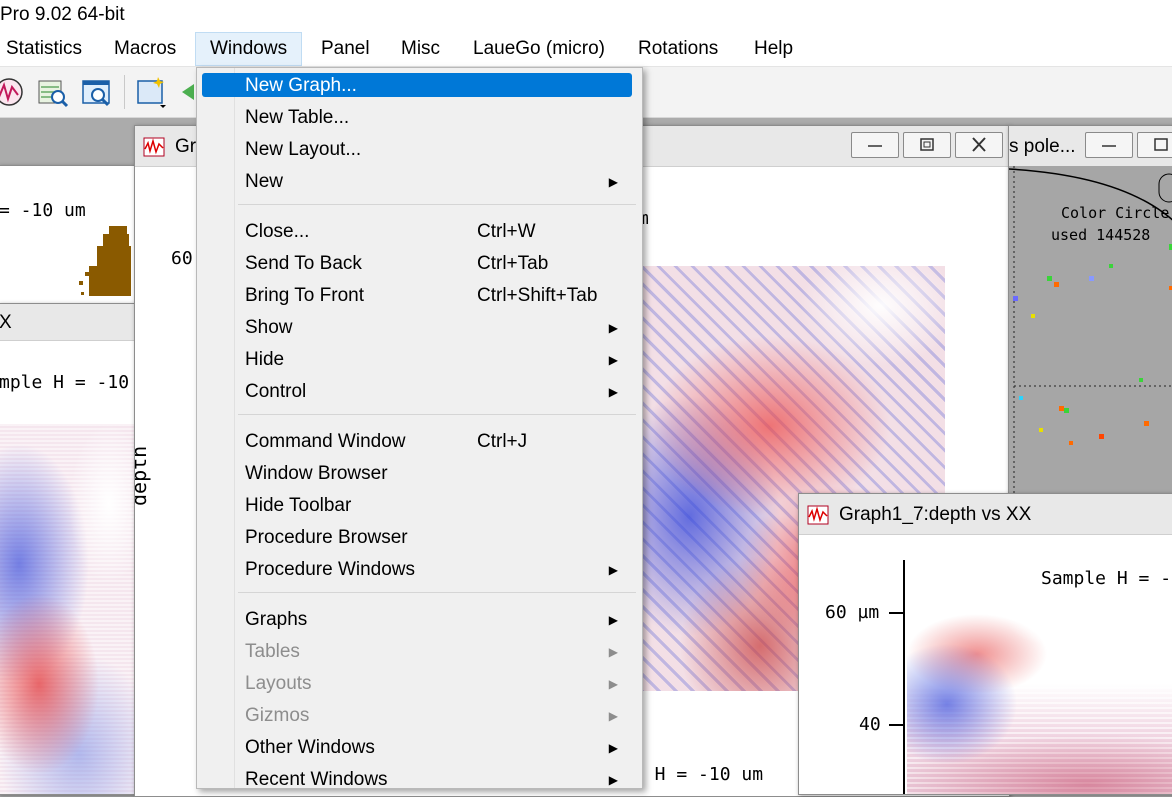  Describe the element at coordinates (182, 258) in the screenshot. I see `y-tick-label: 60` at that location.